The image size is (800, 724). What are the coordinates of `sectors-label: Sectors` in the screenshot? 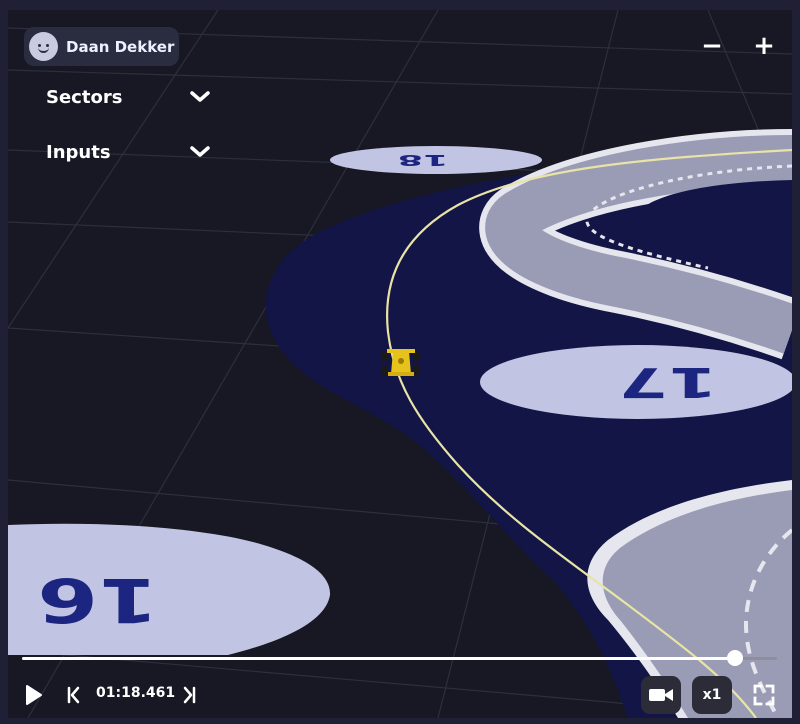 It's located at (84, 97).